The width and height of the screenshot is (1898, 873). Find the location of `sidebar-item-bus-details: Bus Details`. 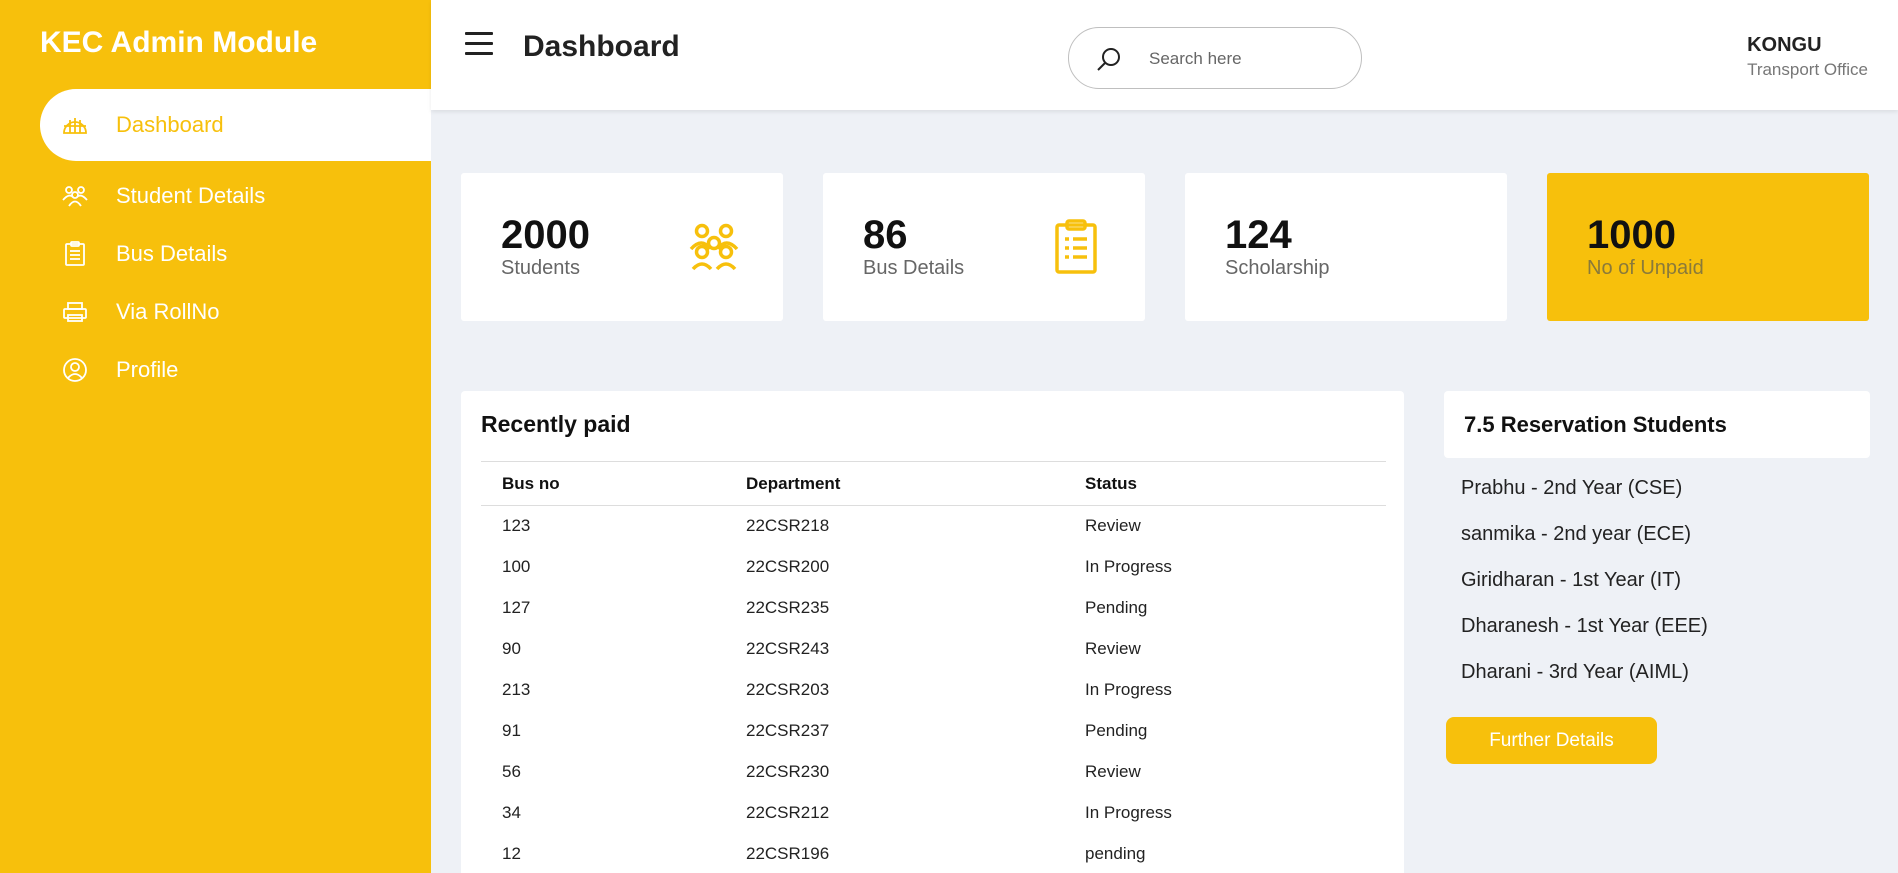

sidebar-item-bus-details: Bus Details is located at coordinates (215, 254).